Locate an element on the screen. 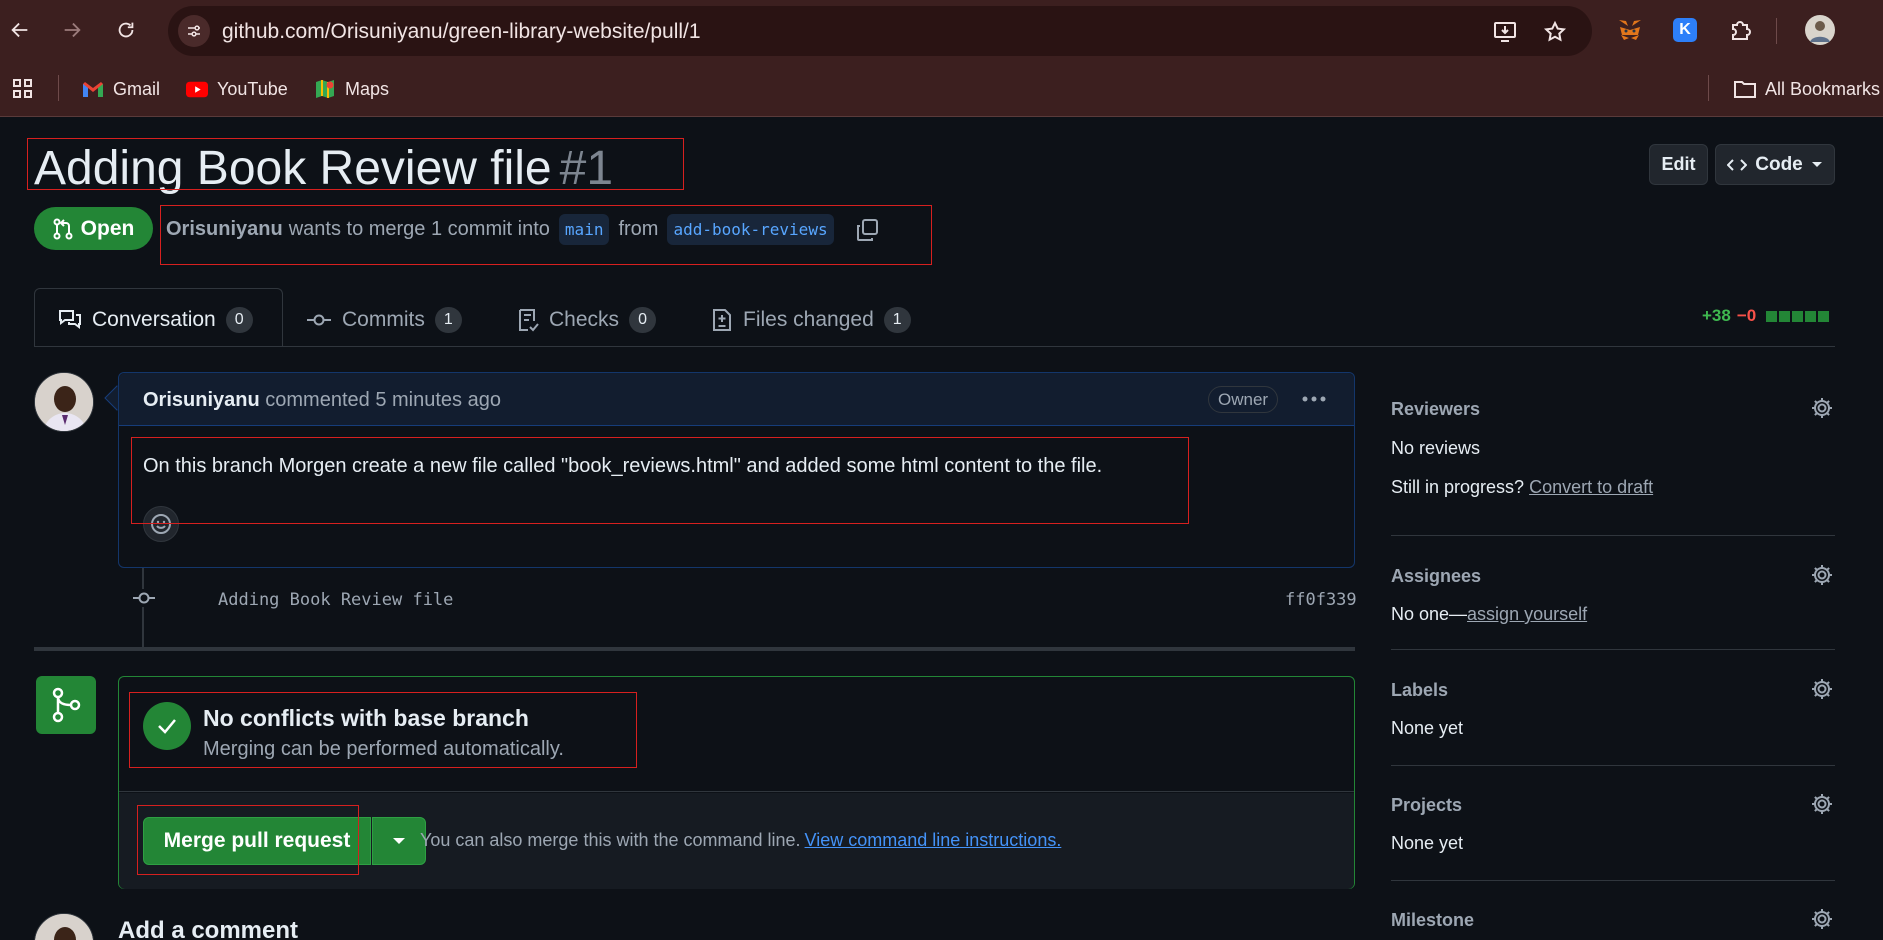 The height and width of the screenshot is (940, 1883). diff-deletions: −0 is located at coordinates (1746, 315).